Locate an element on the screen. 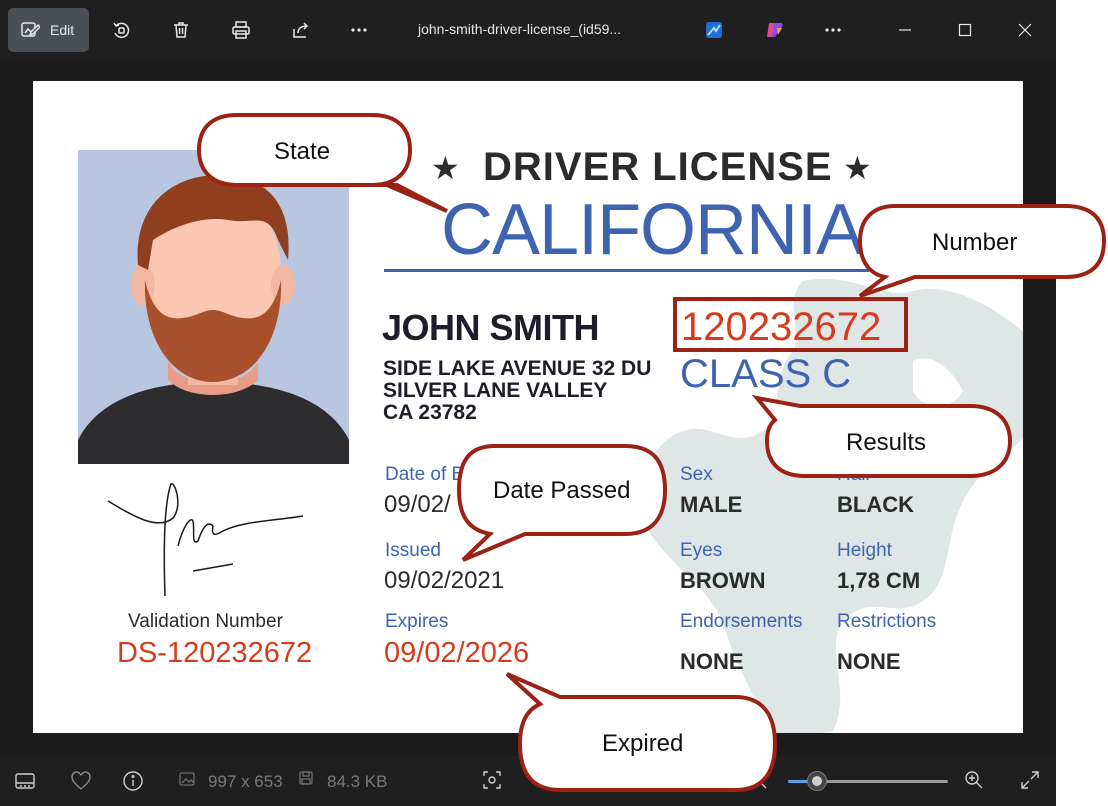 This screenshot has height=806, width=1108. number-callout: Number is located at coordinates (981, 251).